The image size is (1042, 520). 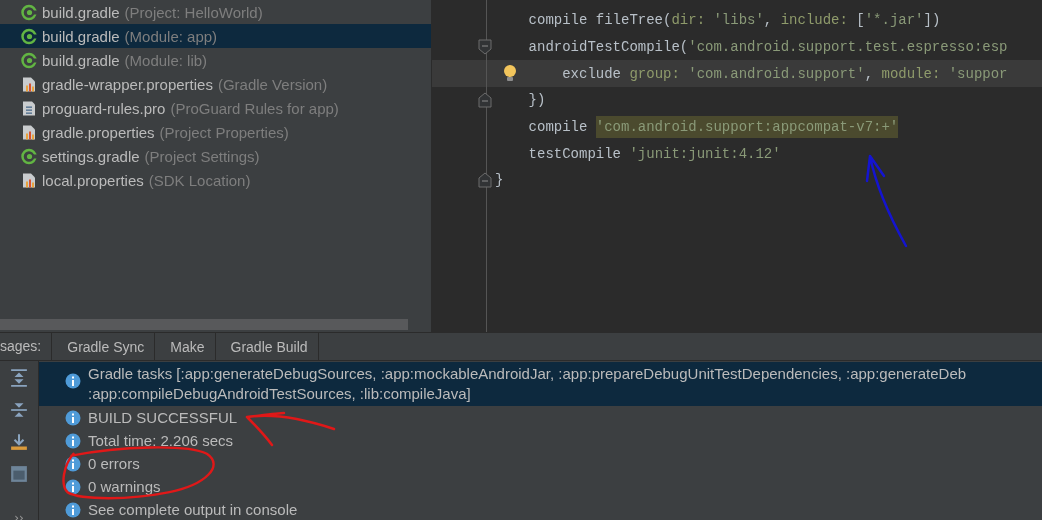 What do you see at coordinates (19, 474) in the screenshot?
I see `window-icon` at bounding box center [19, 474].